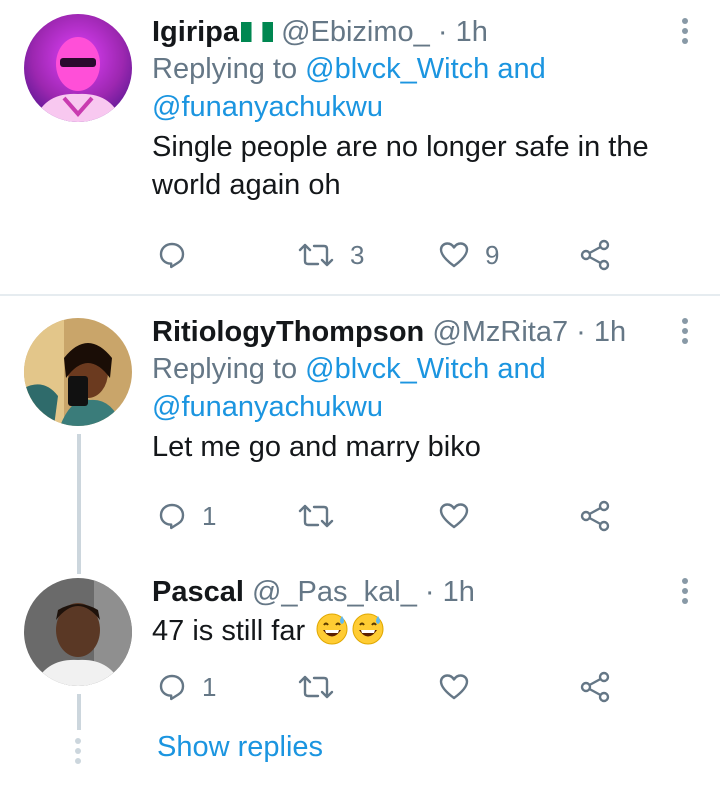  What do you see at coordinates (195, 32) in the screenshot?
I see `display-name: Igiripa` at bounding box center [195, 32].